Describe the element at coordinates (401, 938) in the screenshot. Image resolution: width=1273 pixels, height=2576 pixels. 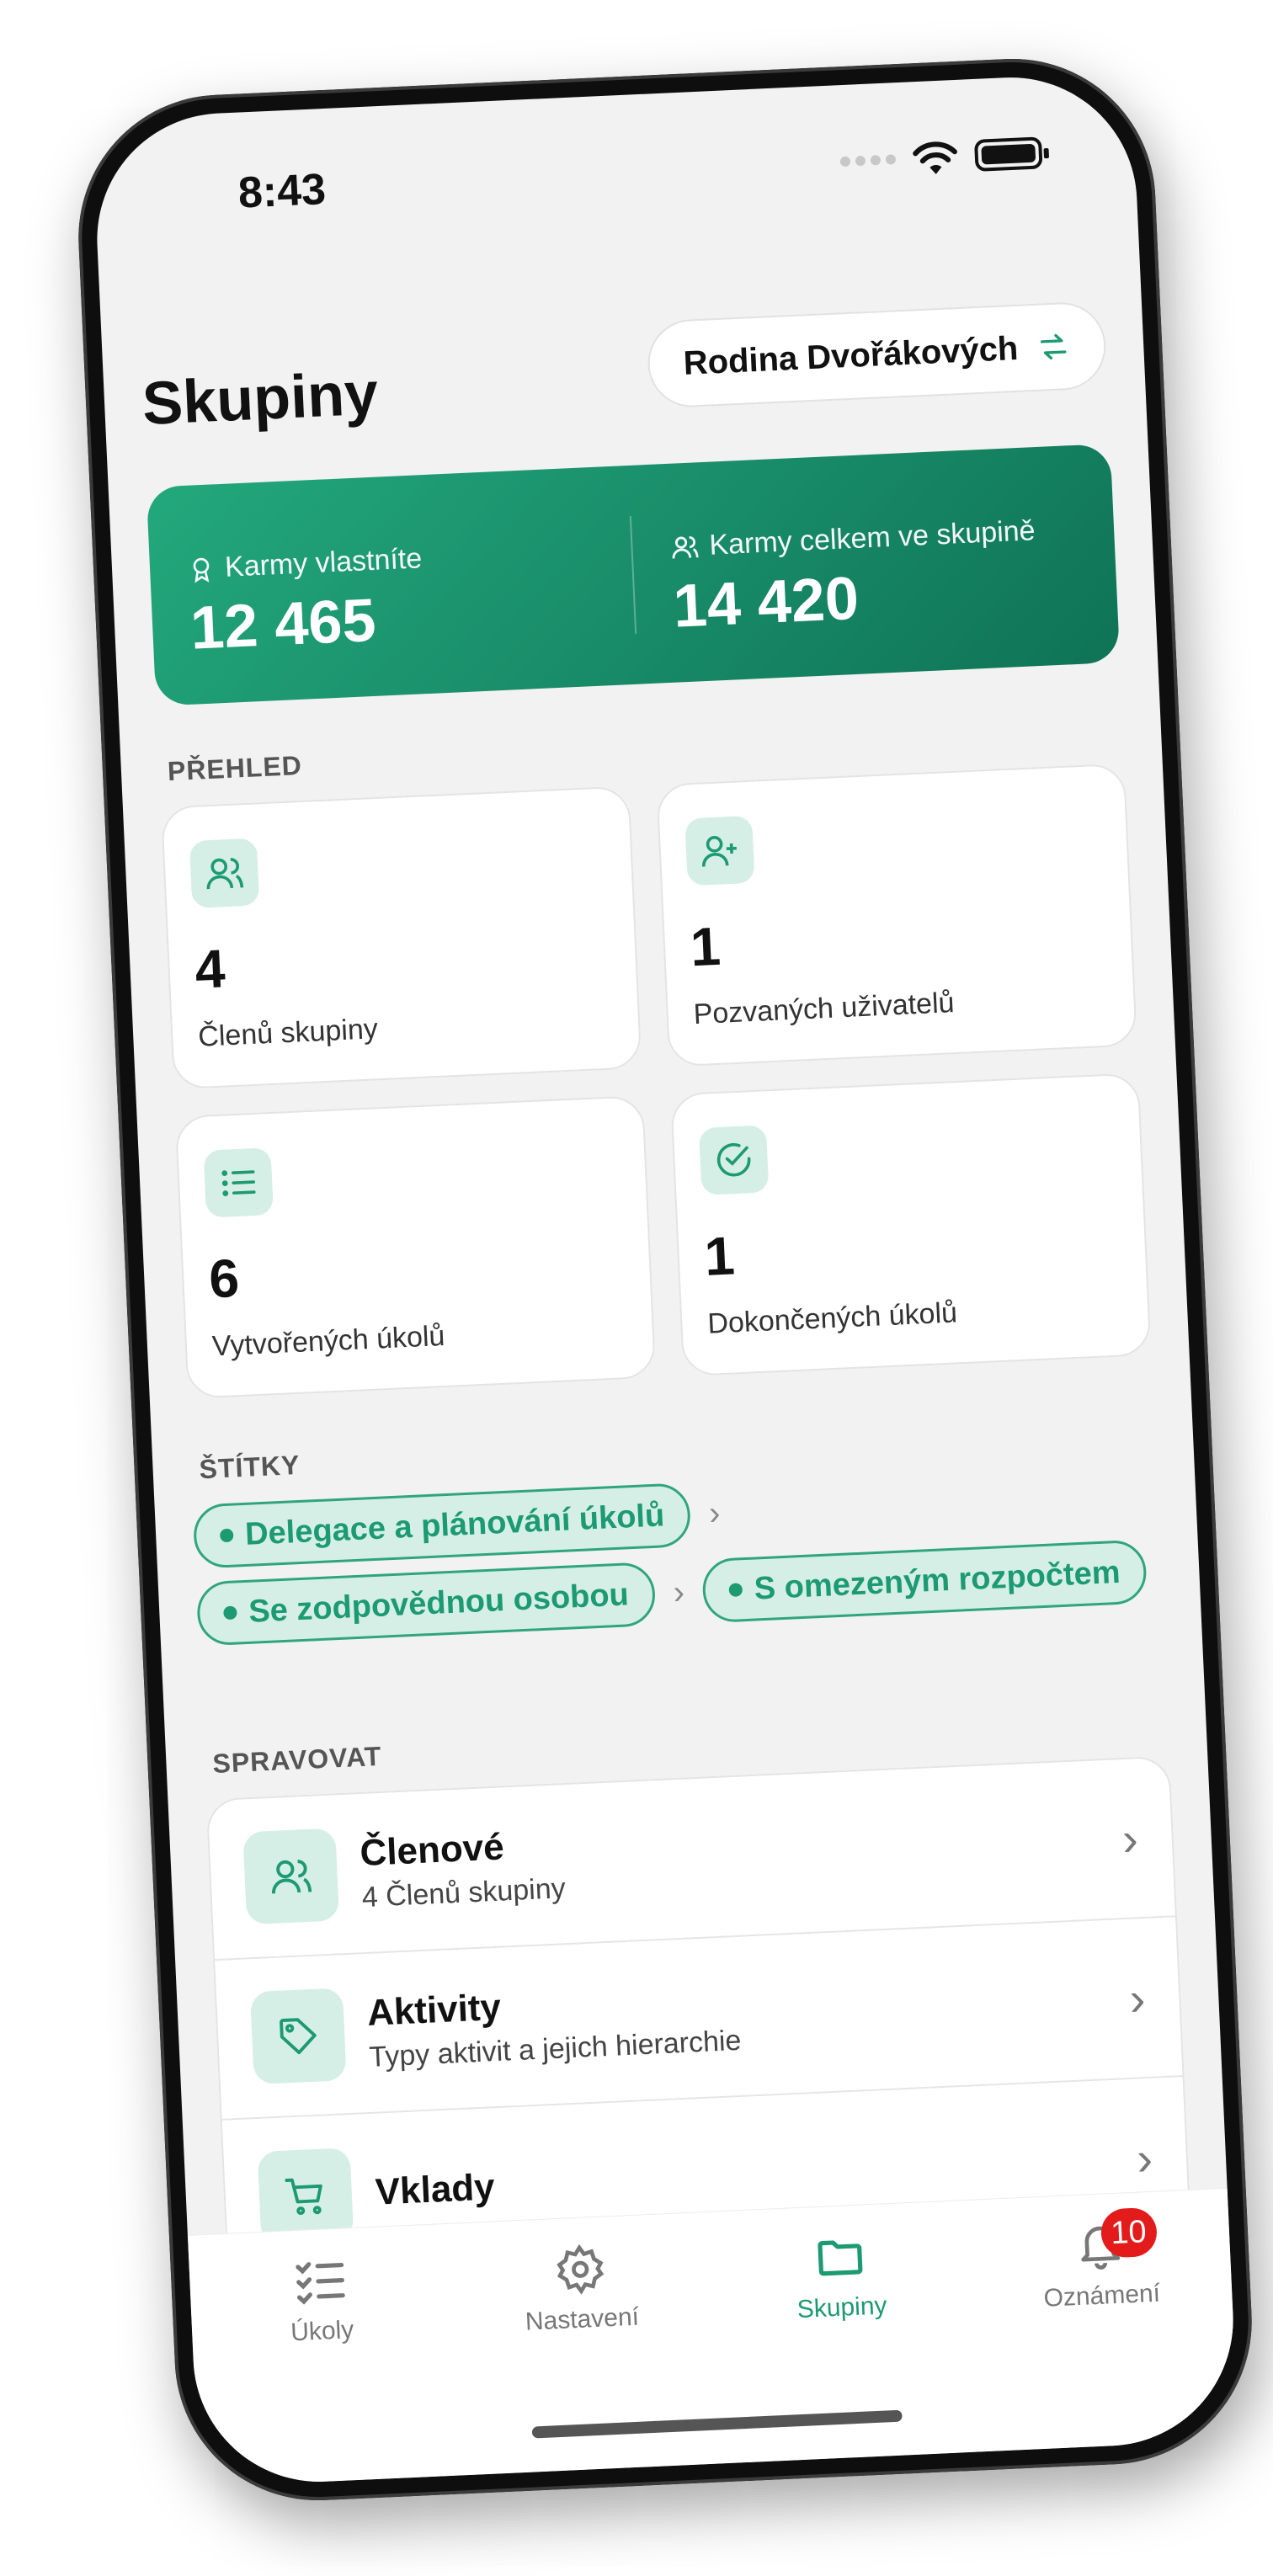
I see `stat-card-members: 4 Členů skupiny` at that location.